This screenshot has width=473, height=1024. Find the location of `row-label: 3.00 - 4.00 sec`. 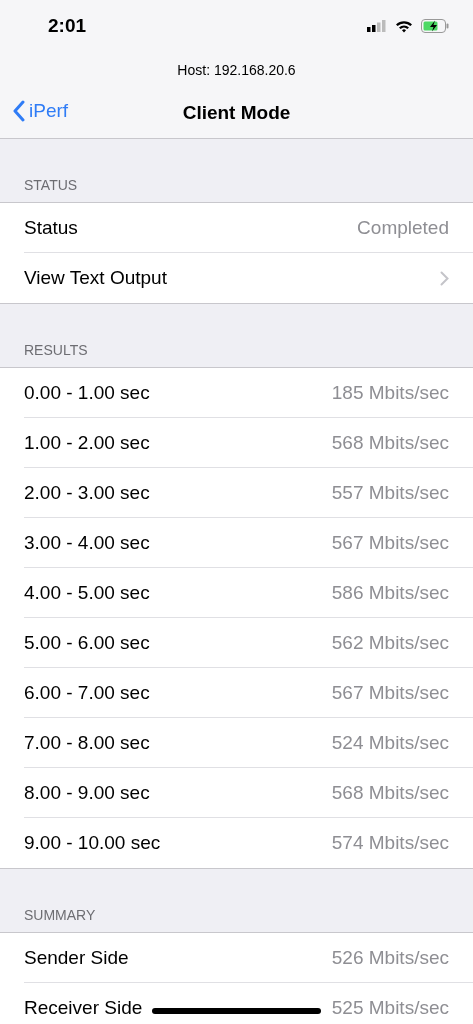

row-label: 3.00 - 4.00 sec is located at coordinates (87, 542).